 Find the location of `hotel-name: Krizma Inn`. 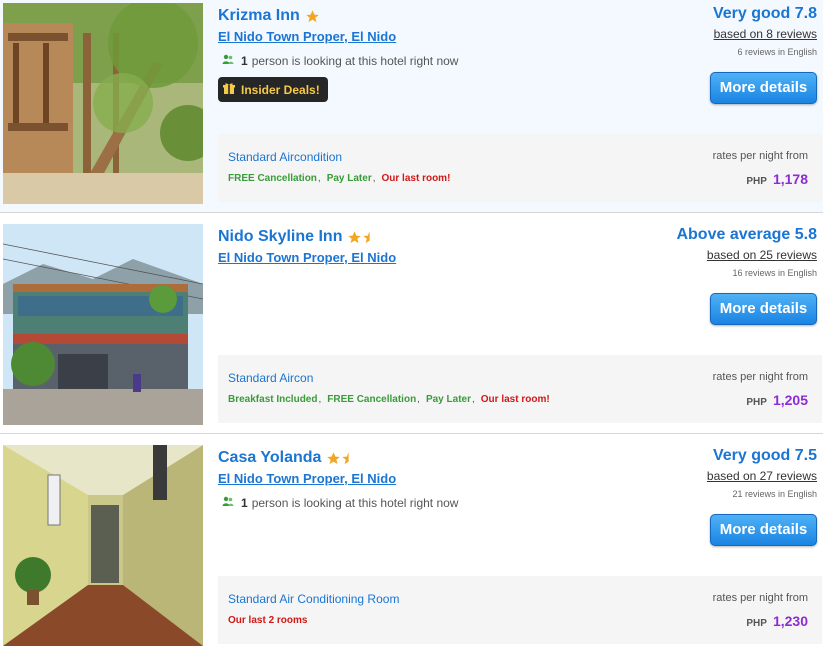

hotel-name: Krizma Inn is located at coordinates (259, 16).